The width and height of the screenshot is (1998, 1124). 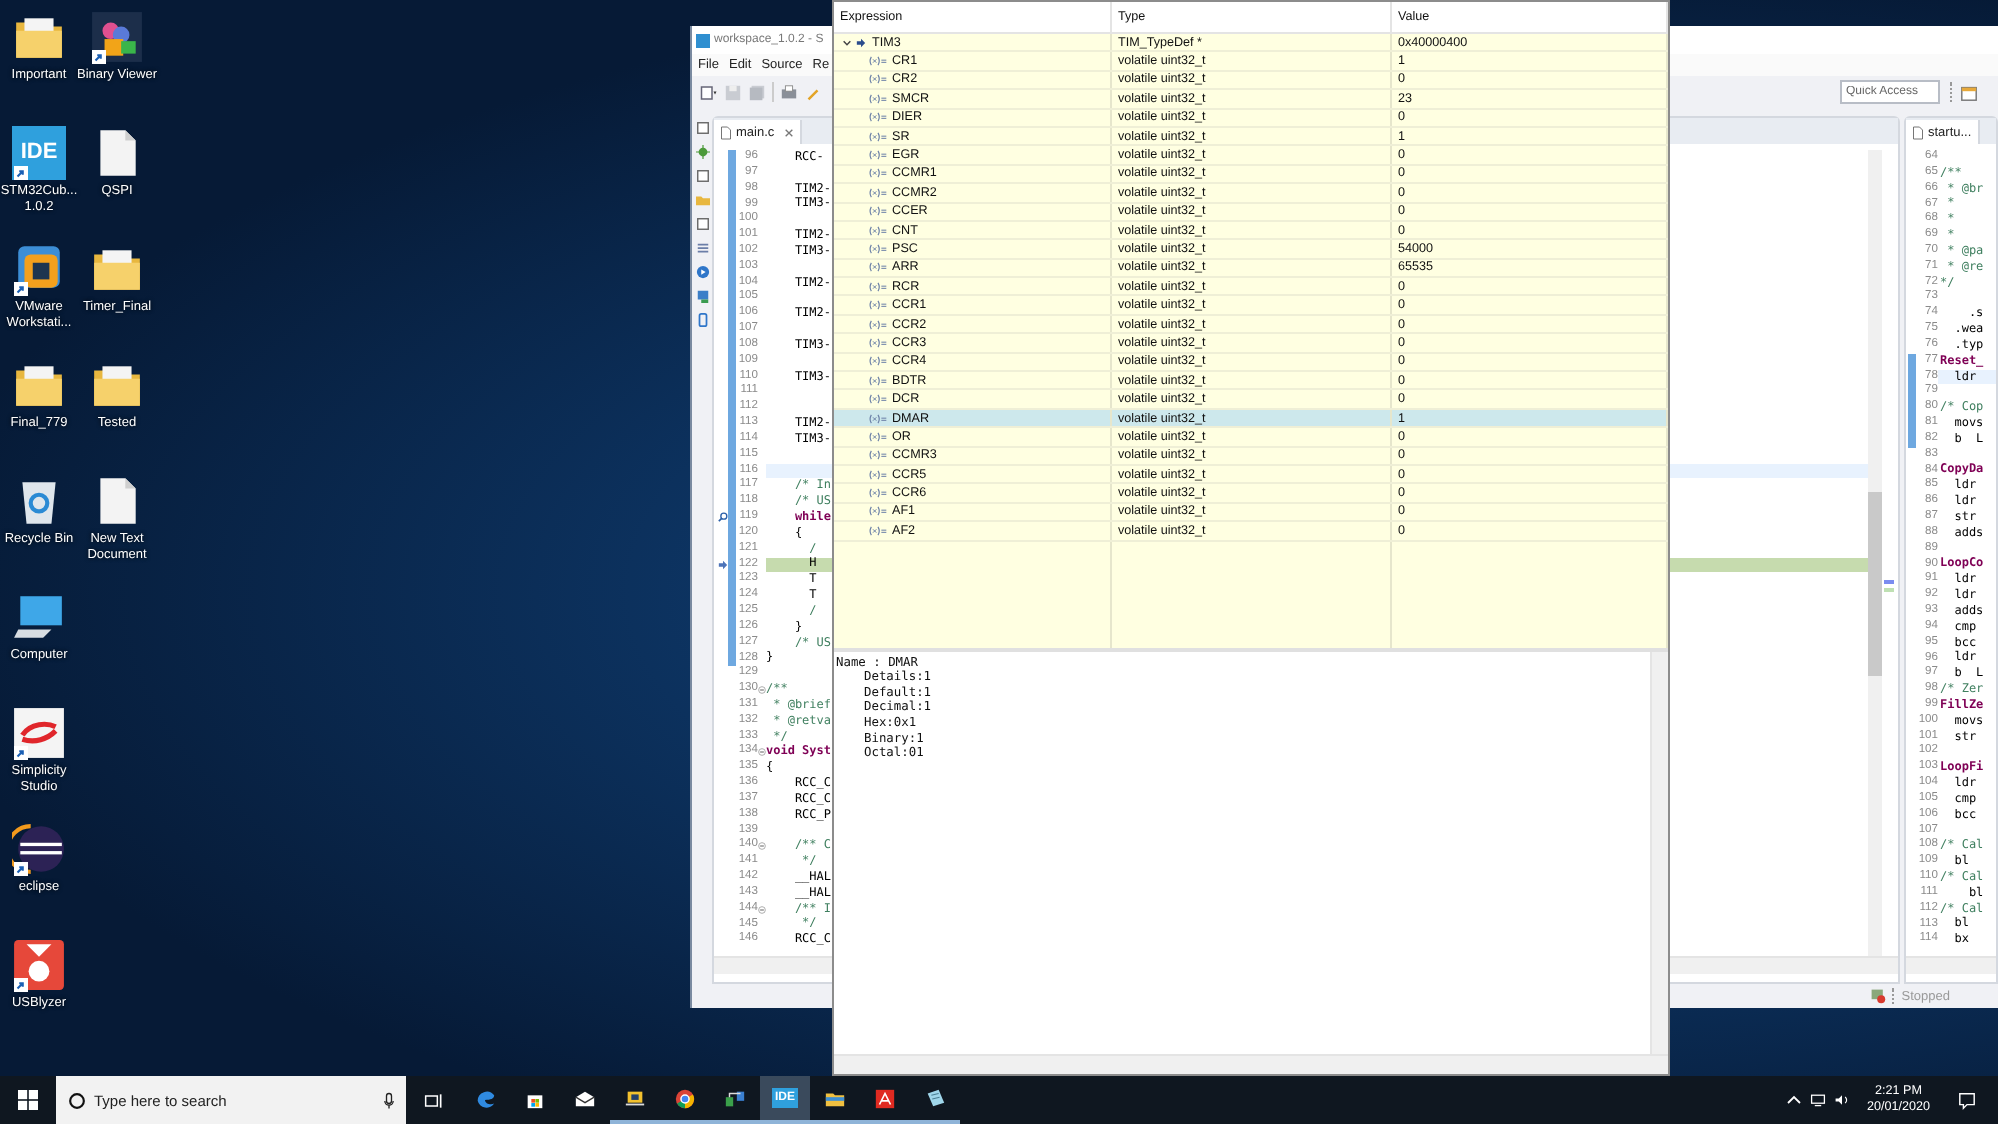 I want to click on pdf-icon, so click(x=885, y=1098).